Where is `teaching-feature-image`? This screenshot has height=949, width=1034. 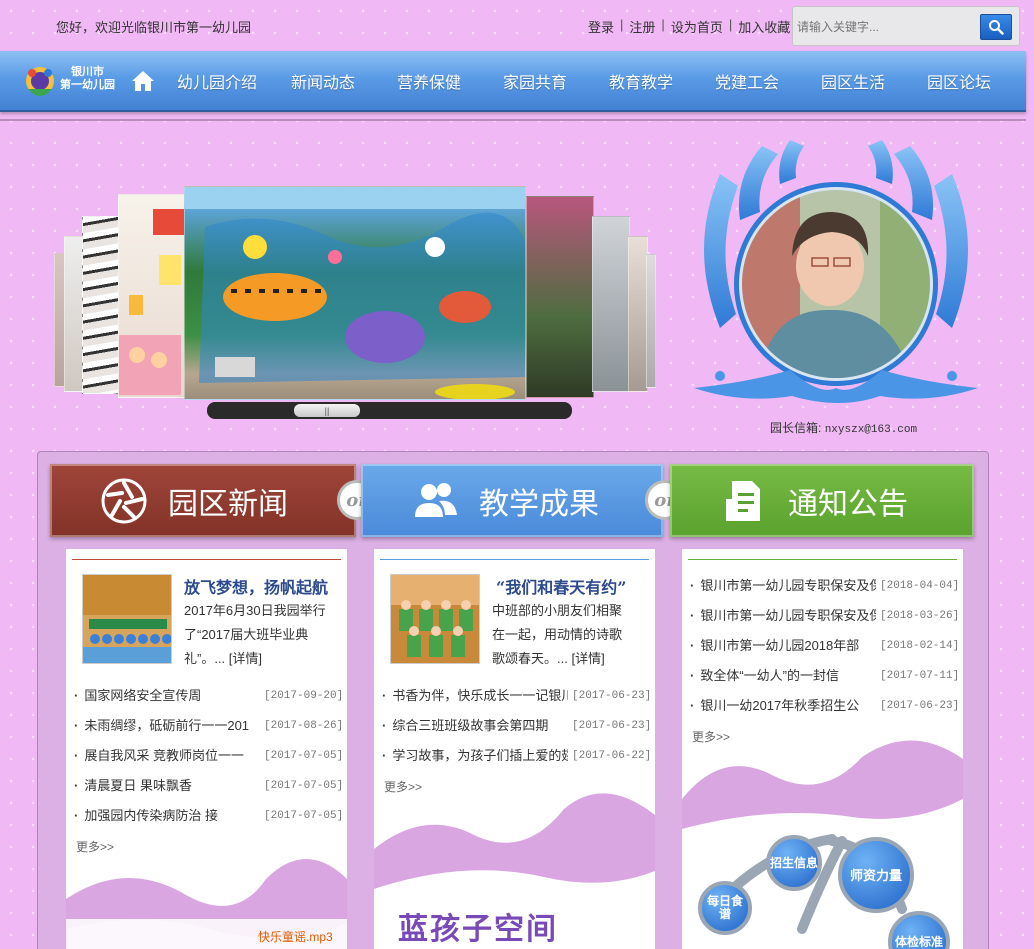
teaching-feature-image is located at coordinates (435, 619).